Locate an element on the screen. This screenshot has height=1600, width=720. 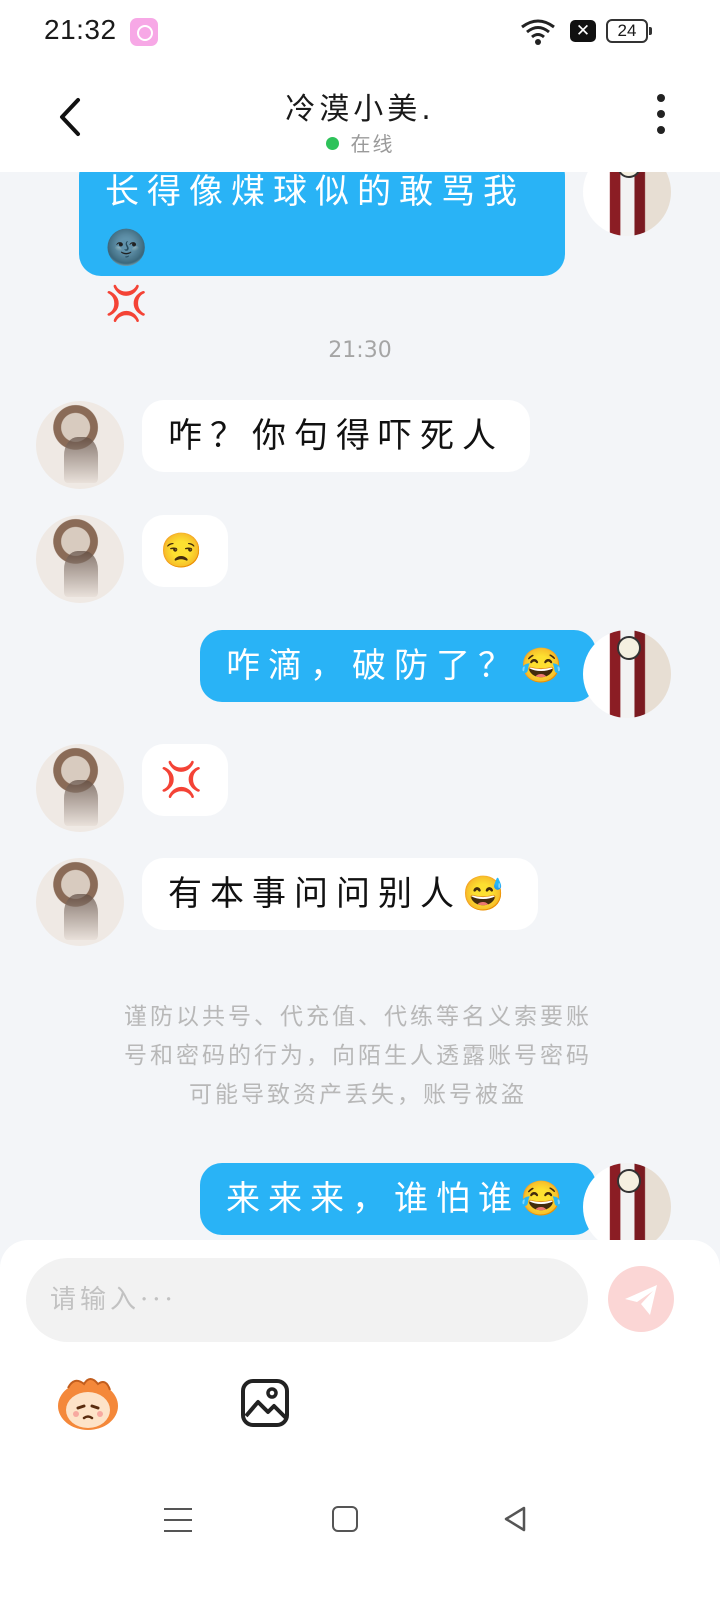
notice-line: 谨防以共号、代充值、代练等名义索要账 is located at coordinates (358, 1017).